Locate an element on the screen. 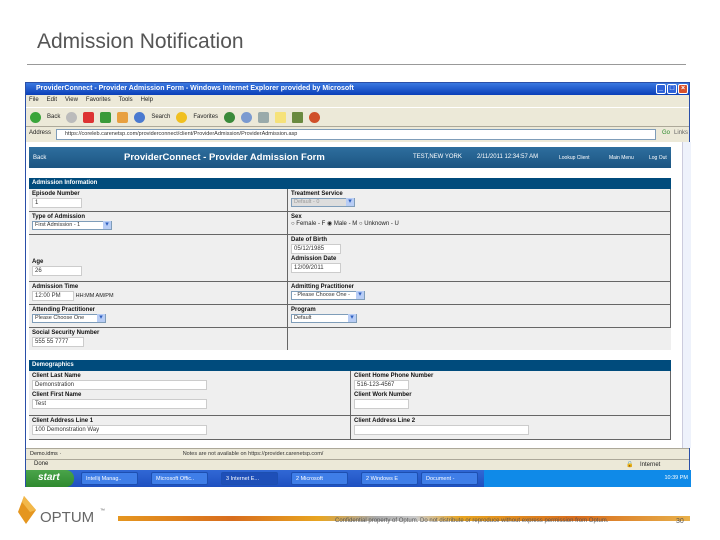 The image size is (720, 540). age-input: 26 is located at coordinates (57, 271).